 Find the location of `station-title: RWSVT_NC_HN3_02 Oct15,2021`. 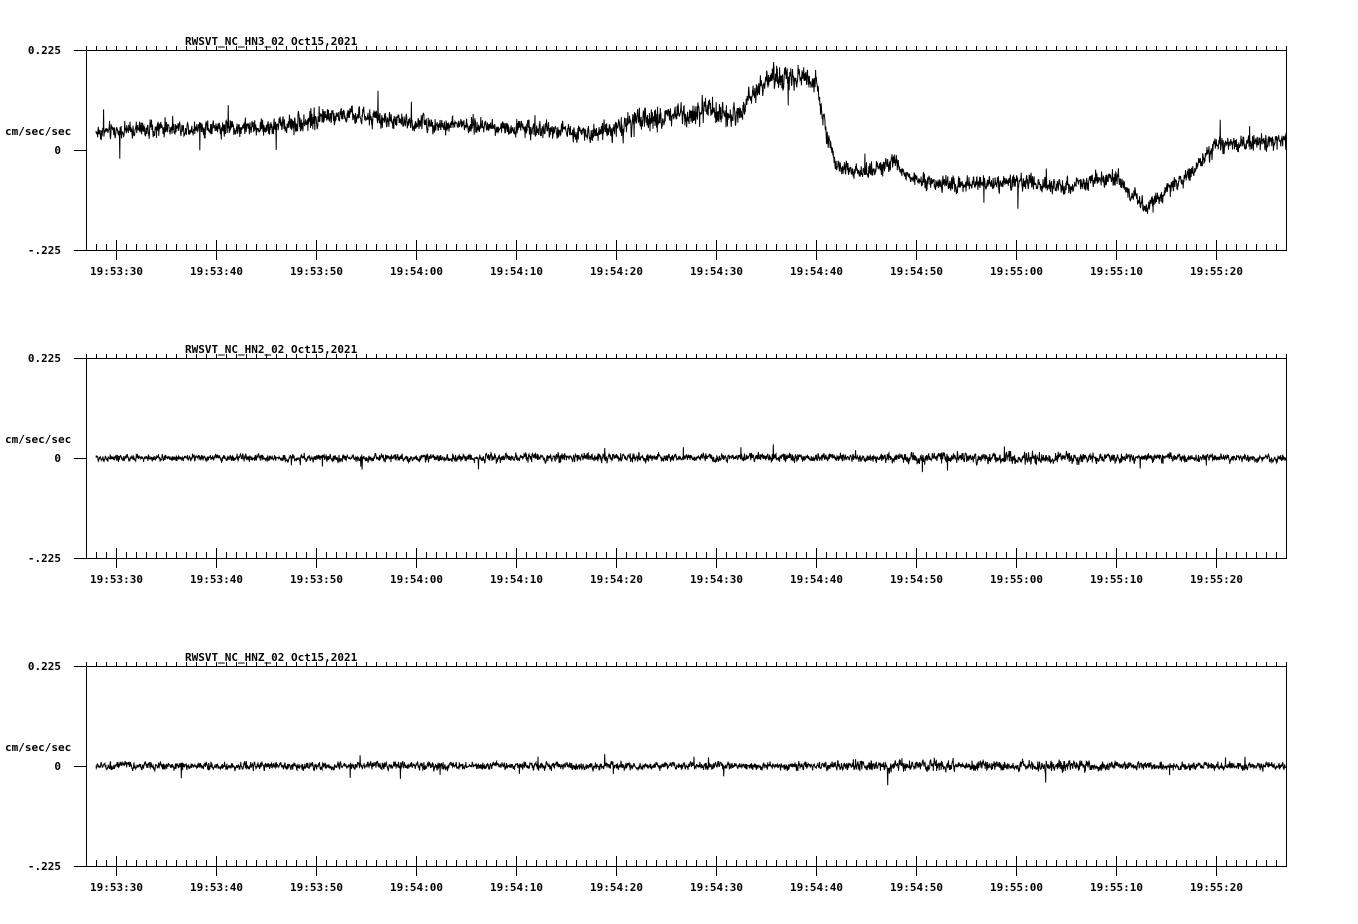

station-title: RWSVT_NC_HN3_02 Oct15,2021 is located at coordinates (271, 41).